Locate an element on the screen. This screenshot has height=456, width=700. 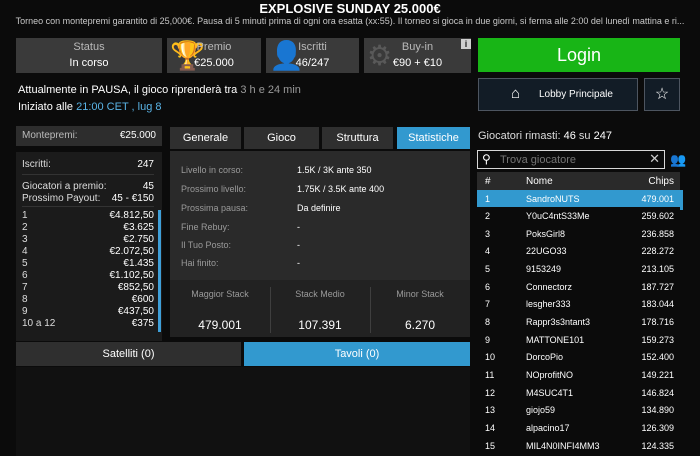
payout-position: 9 is located at coordinates (25, 311).